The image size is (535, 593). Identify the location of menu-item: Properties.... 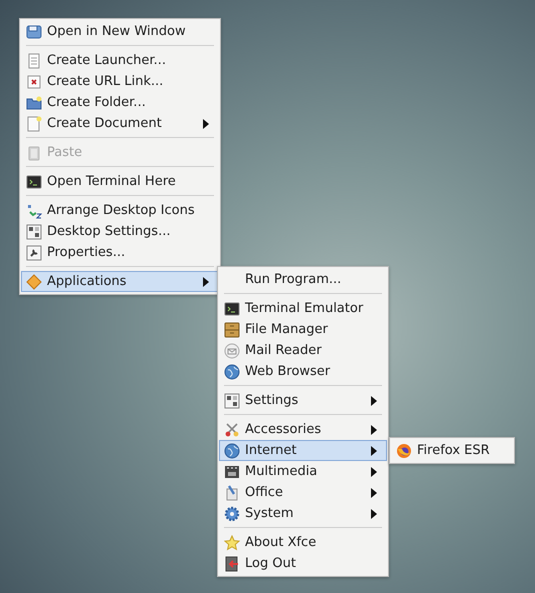
(120, 252).